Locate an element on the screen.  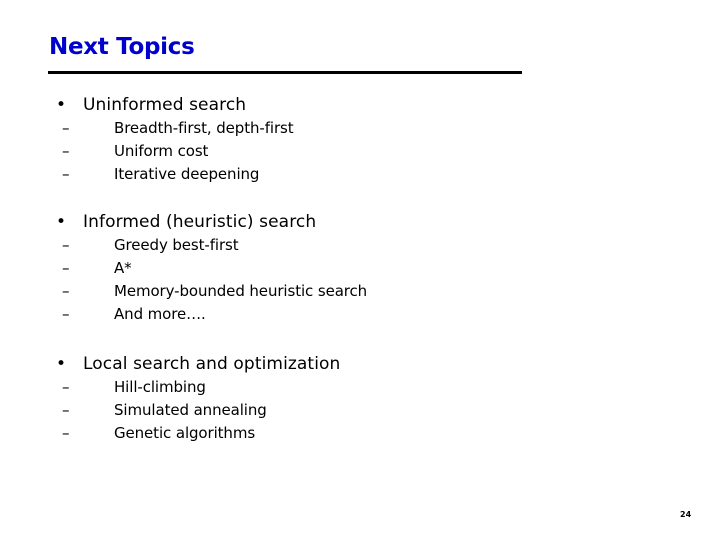
sub-item-label: And more…. is located at coordinates (160, 314).